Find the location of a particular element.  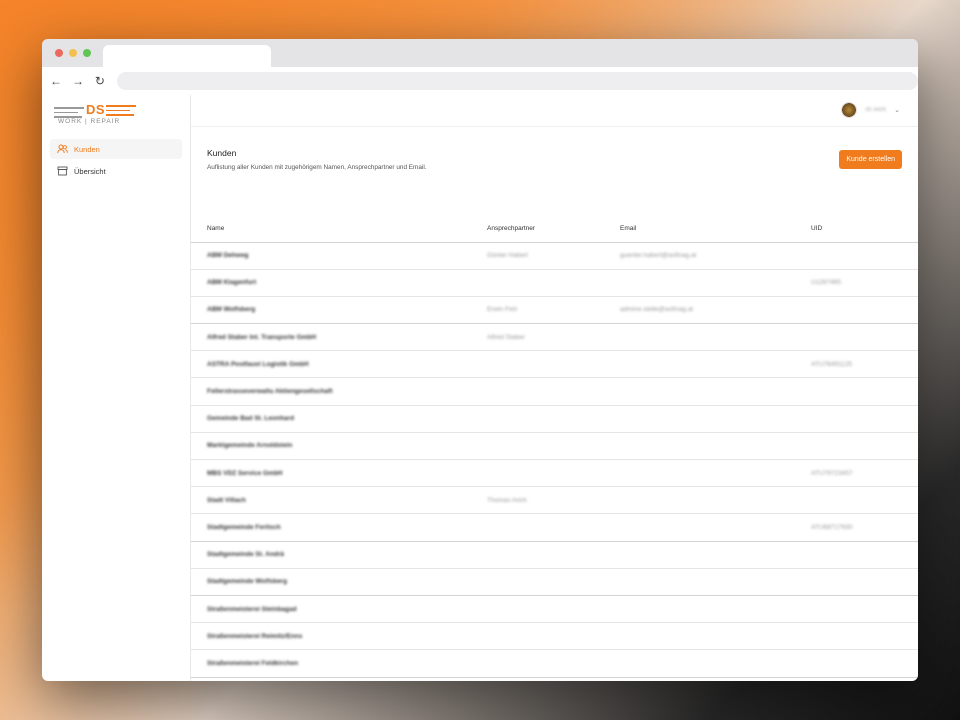

chevron-down-icon: ⌄ is located at coordinates (897, 110).